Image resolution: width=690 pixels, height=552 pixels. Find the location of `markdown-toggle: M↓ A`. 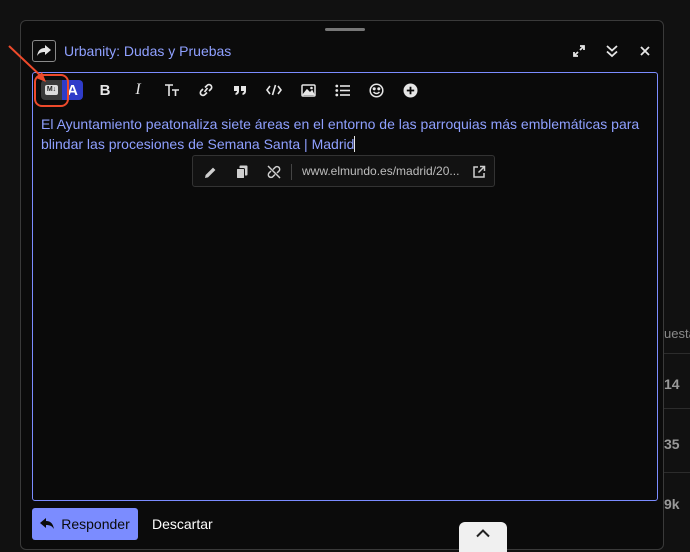

markdown-toggle: M↓ A is located at coordinates (62, 90).